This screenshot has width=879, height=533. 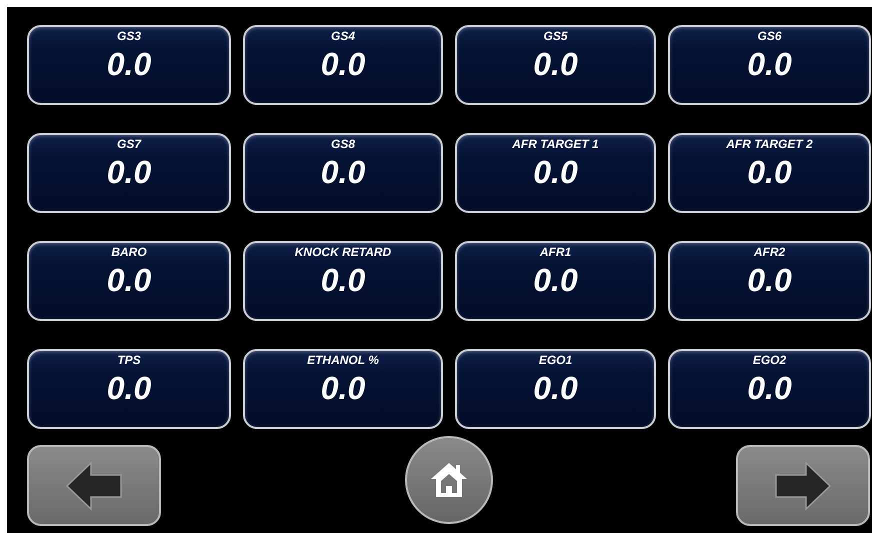 I want to click on gauge-label: GS7, so click(x=128, y=144).